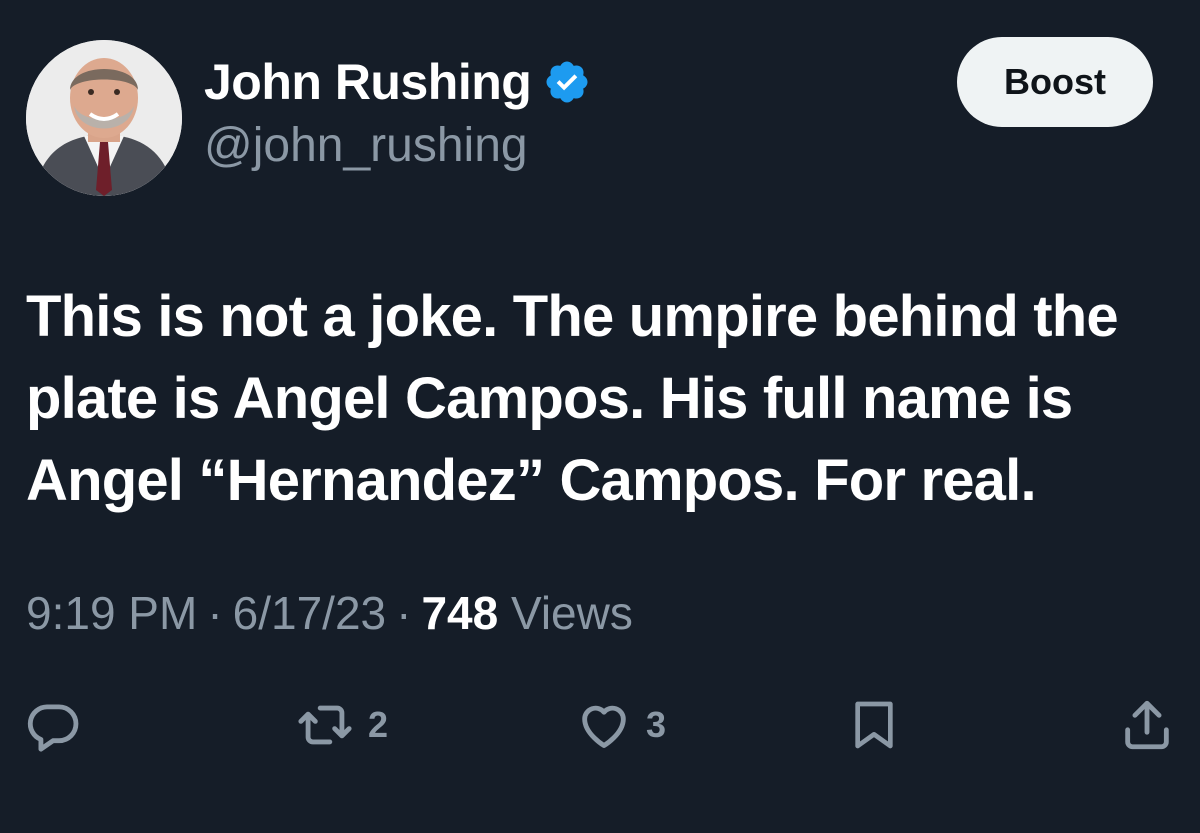  I want to click on like-button: 3, so click(620, 725).